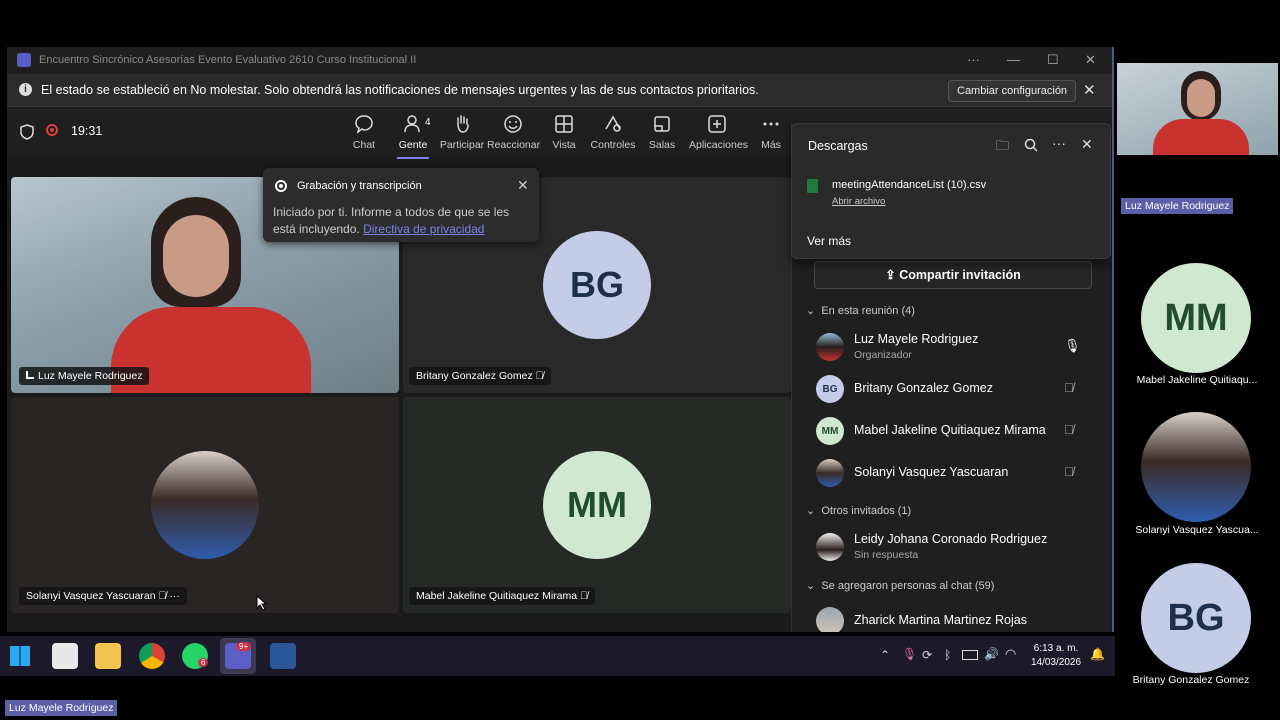 The width and height of the screenshot is (1280, 720). Describe the element at coordinates (927, 655) in the screenshot. I see `tray-teams-icon: ⟳` at that location.